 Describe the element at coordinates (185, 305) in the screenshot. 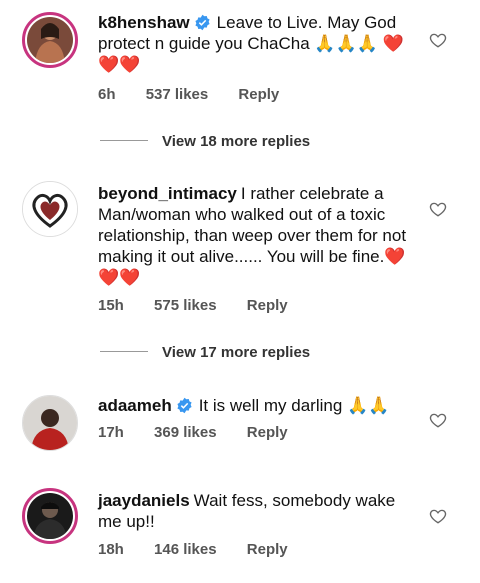

I see `likes-count: 575 likes` at that location.